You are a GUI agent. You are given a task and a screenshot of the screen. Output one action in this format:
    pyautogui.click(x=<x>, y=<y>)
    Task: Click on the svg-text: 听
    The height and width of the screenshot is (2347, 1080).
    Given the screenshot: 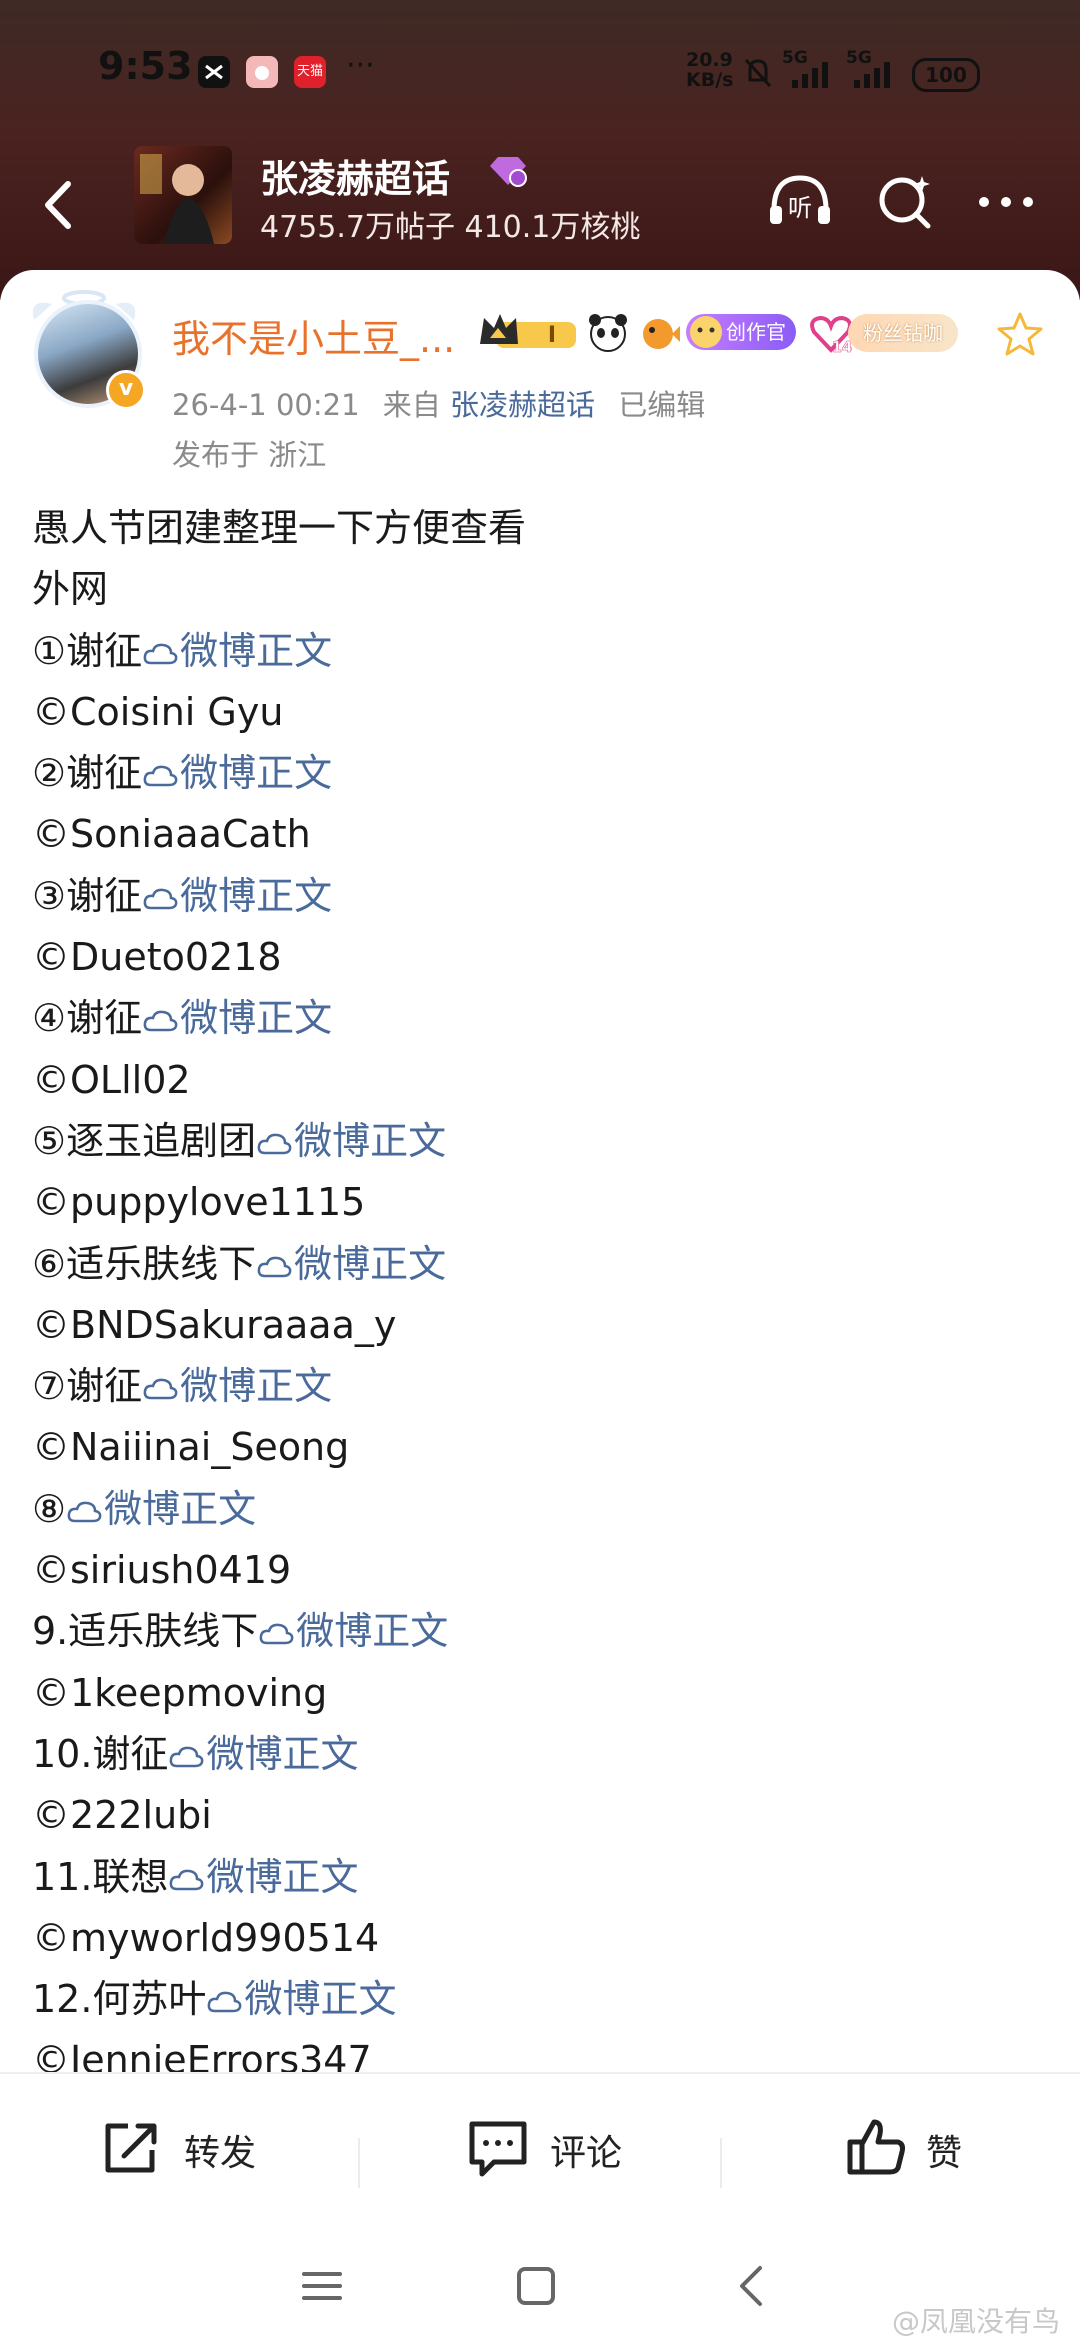 What is the action you would take?
    pyautogui.click(x=800, y=208)
    